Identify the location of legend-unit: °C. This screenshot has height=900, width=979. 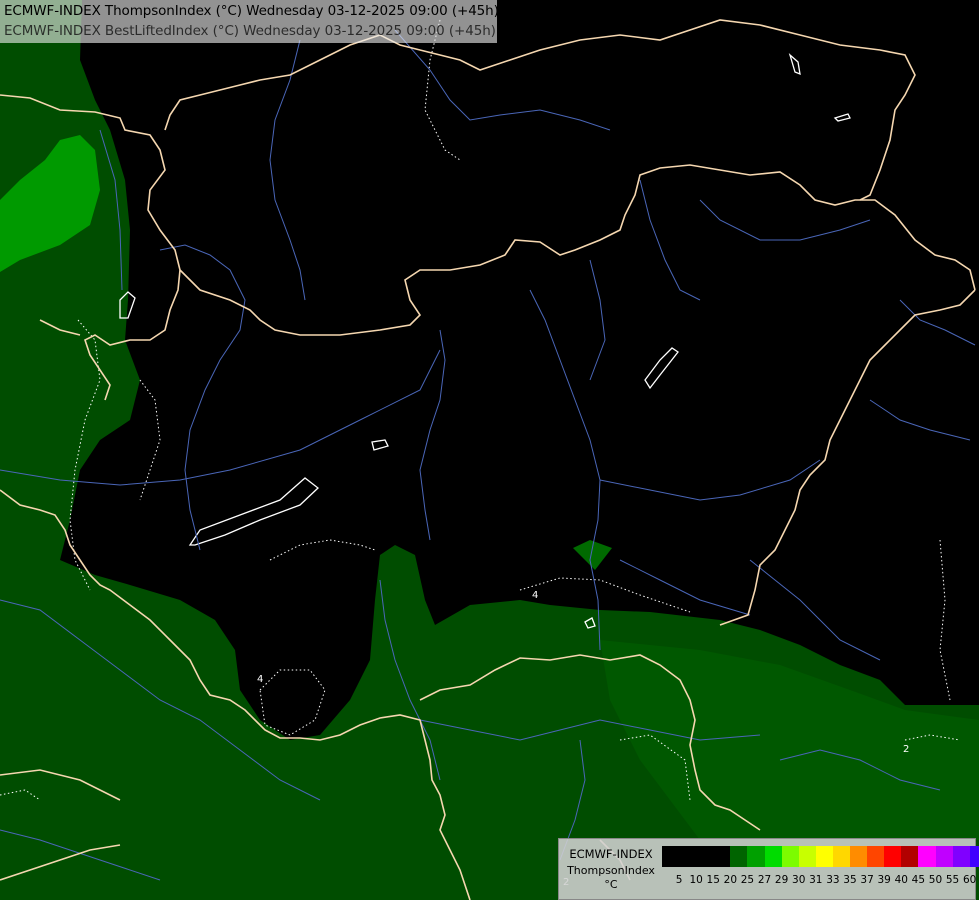
(611, 884).